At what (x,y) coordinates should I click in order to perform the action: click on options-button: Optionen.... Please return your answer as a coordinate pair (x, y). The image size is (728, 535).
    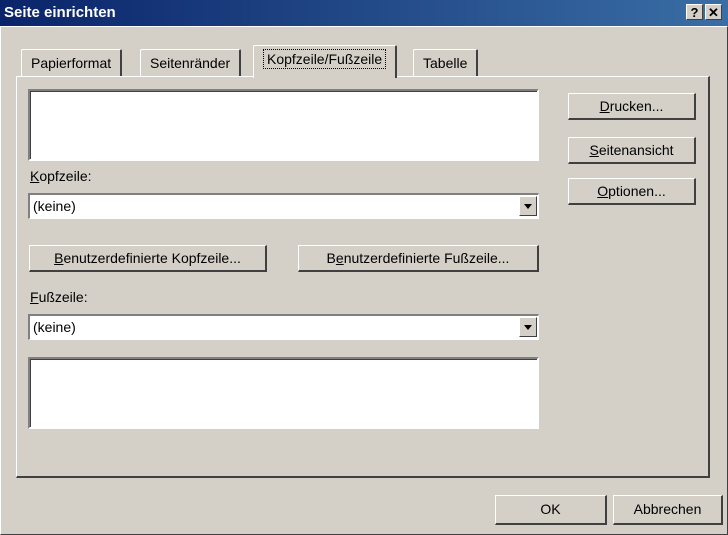
    Looking at the image, I should click on (632, 191).